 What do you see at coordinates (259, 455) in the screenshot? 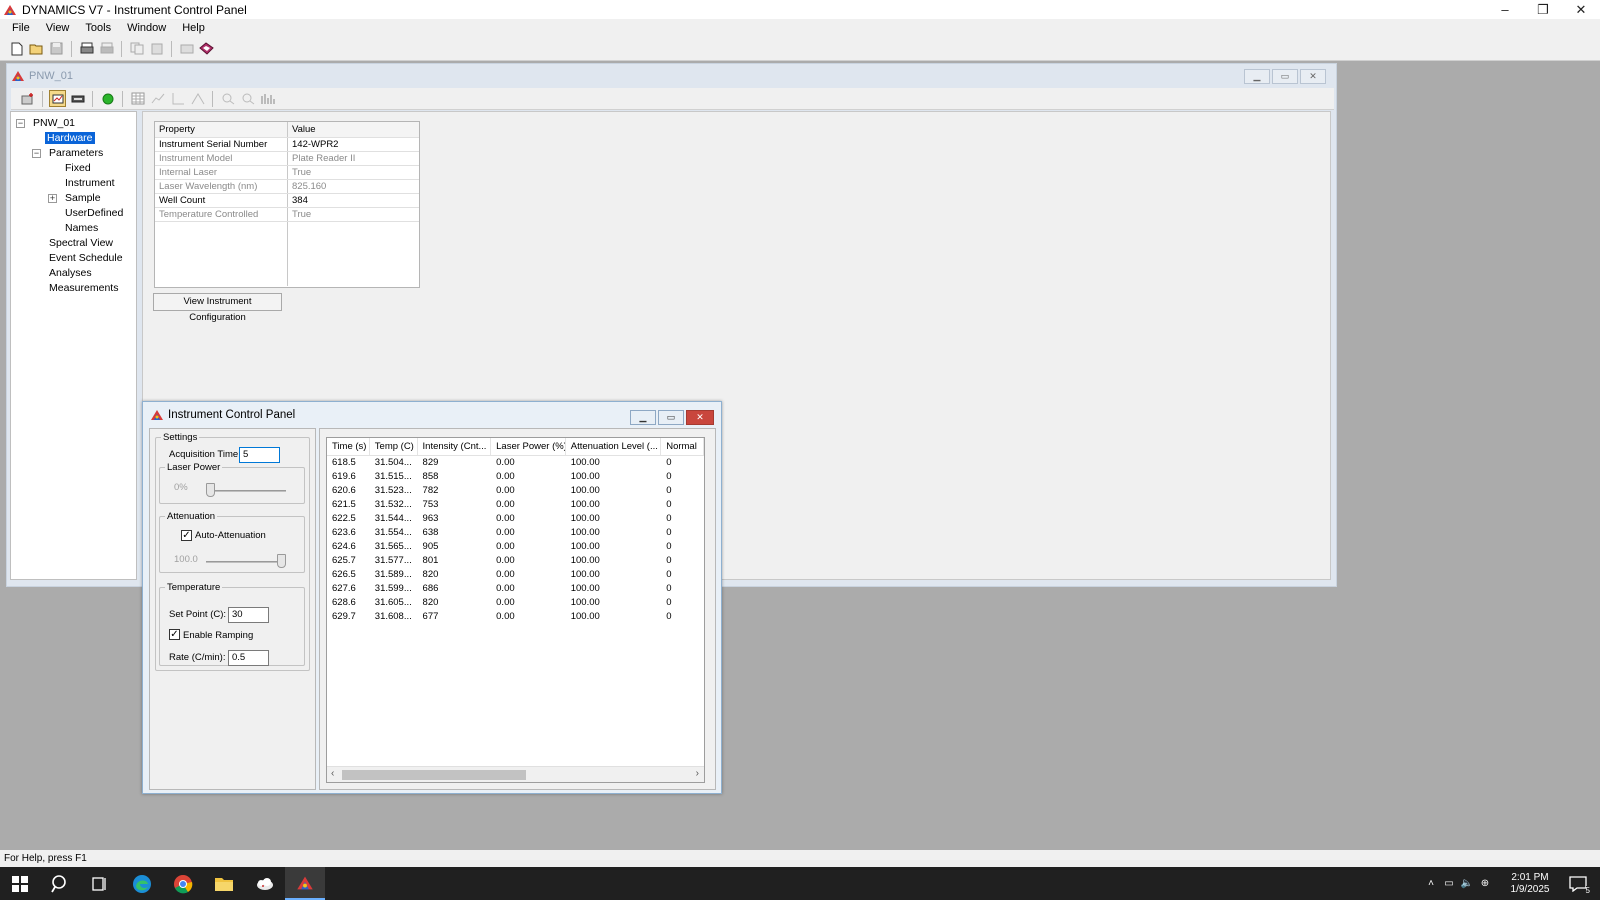
I see `acquisition-time-input: 5` at bounding box center [259, 455].